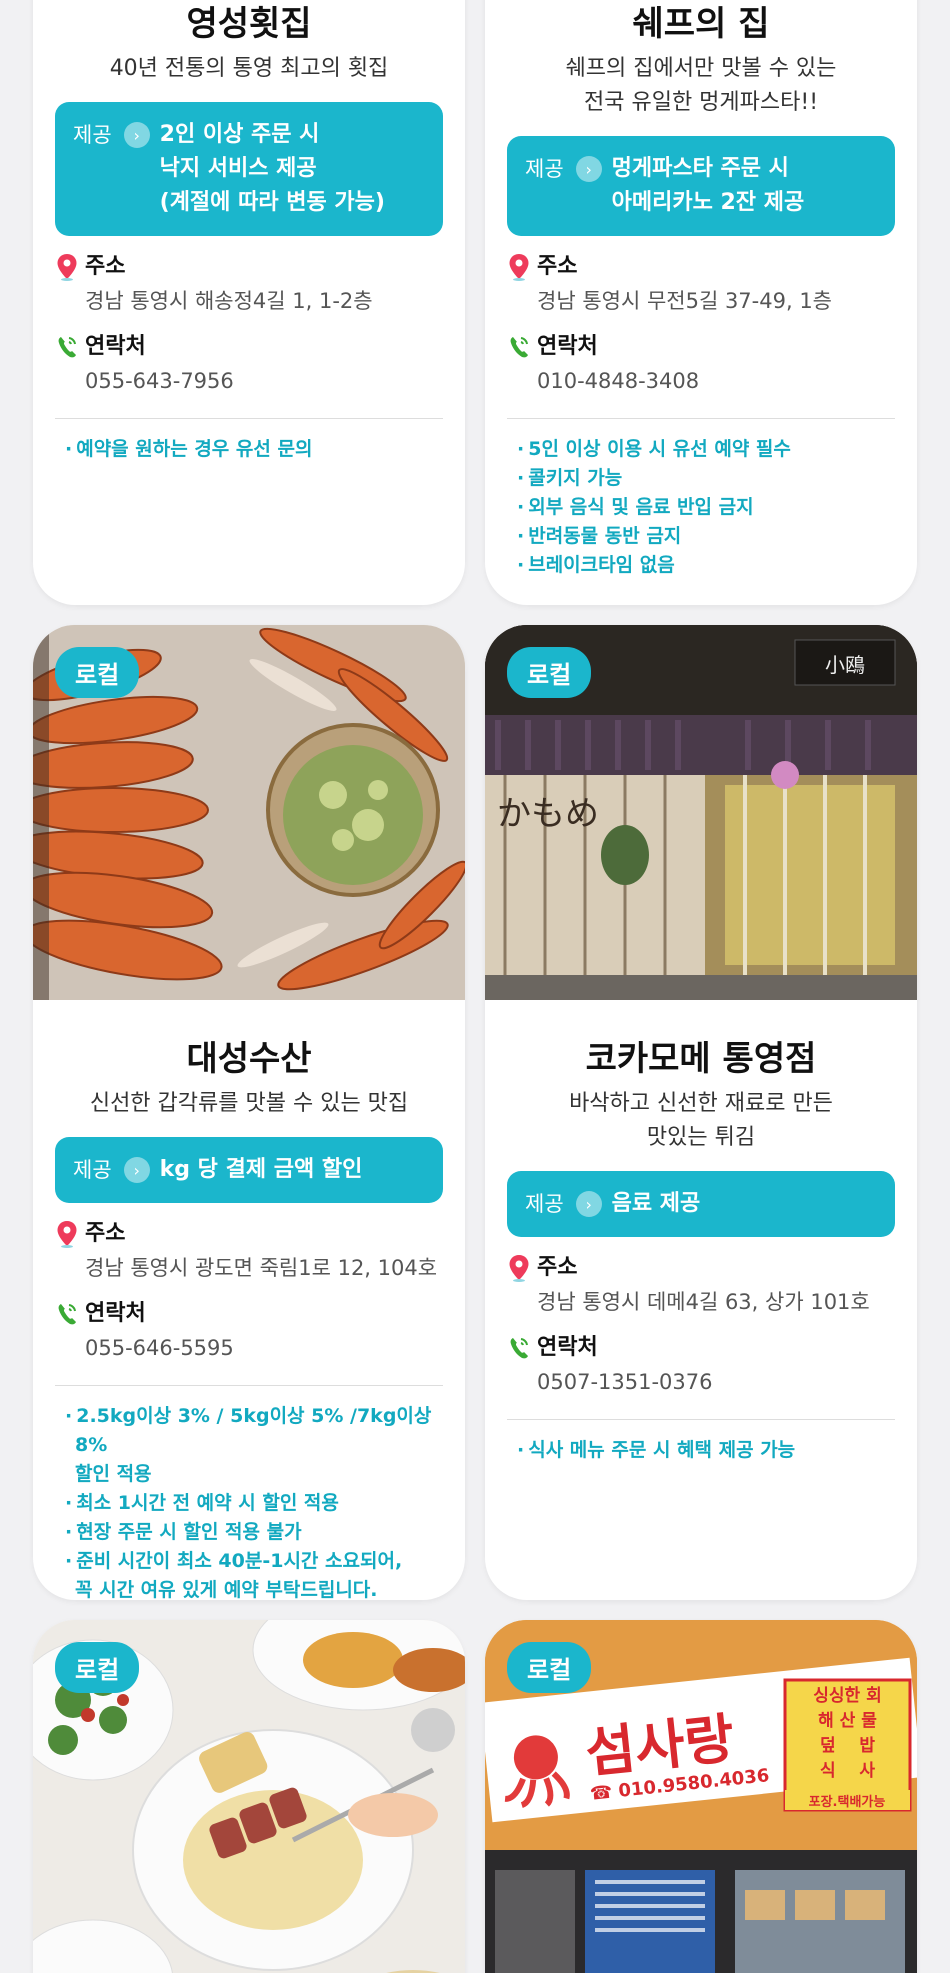 The image size is (950, 1973). Describe the element at coordinates (701, 381) in the screenshot. I see `phone-value: 010-4848-3408` at that location.